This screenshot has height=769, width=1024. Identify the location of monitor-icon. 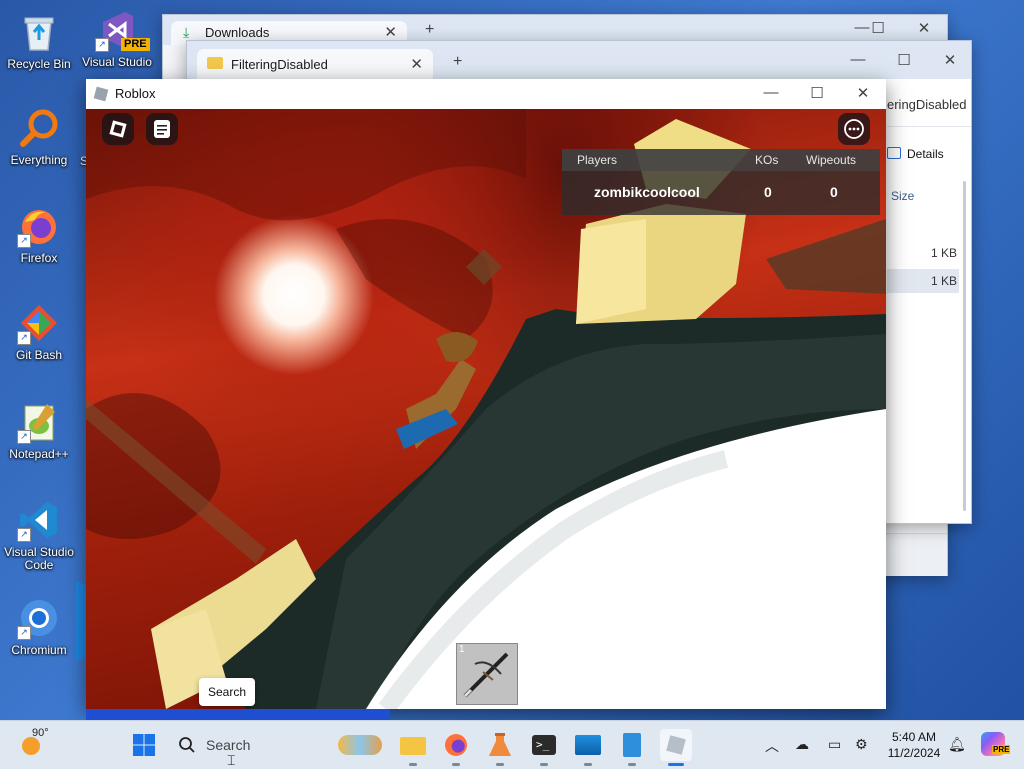
(588, 745).